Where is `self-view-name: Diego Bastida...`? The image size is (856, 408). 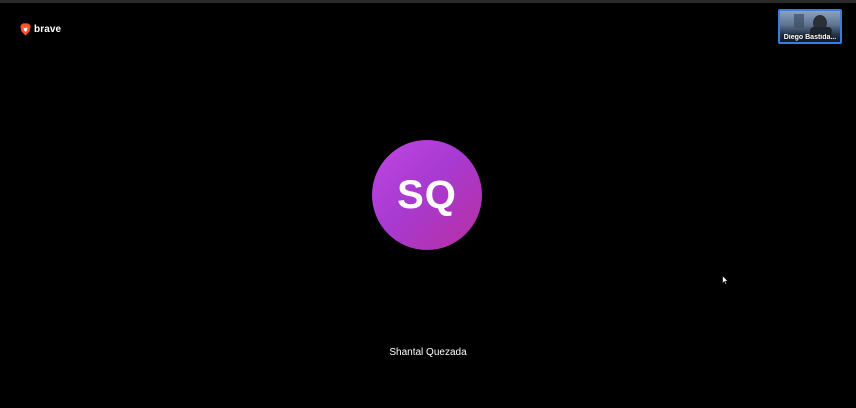 self-view-name: Diego Bastida... is located at coordinates (810, 37).